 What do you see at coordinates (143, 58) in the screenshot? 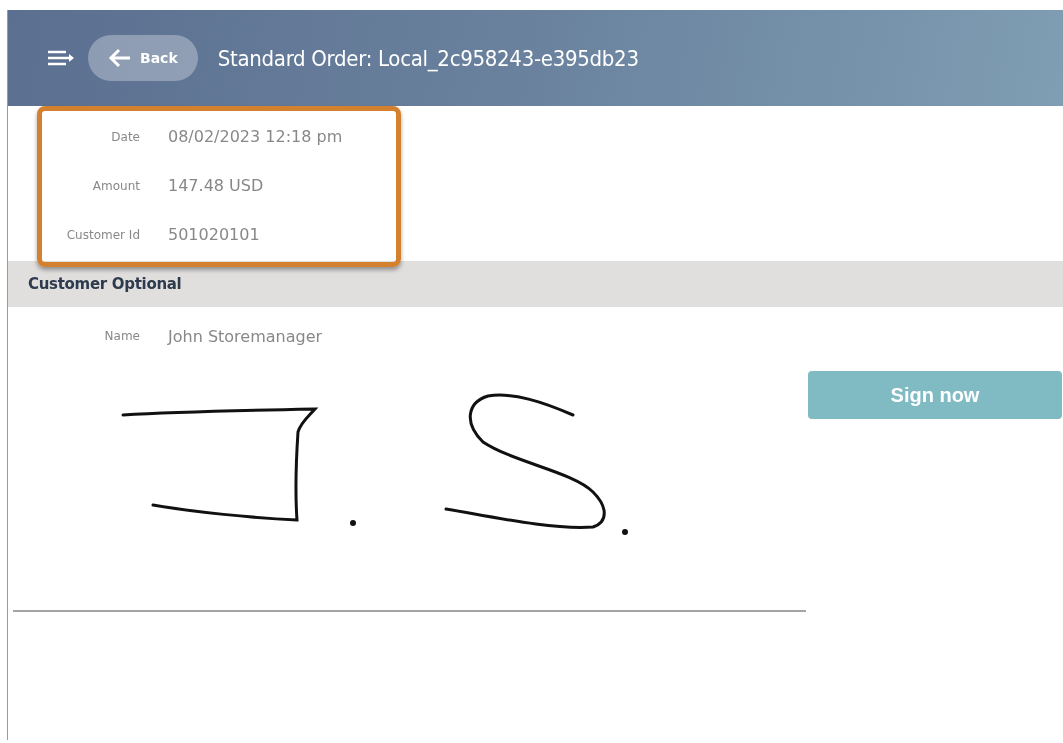
I see `back-button: Back` at bounding box center [143, 58].